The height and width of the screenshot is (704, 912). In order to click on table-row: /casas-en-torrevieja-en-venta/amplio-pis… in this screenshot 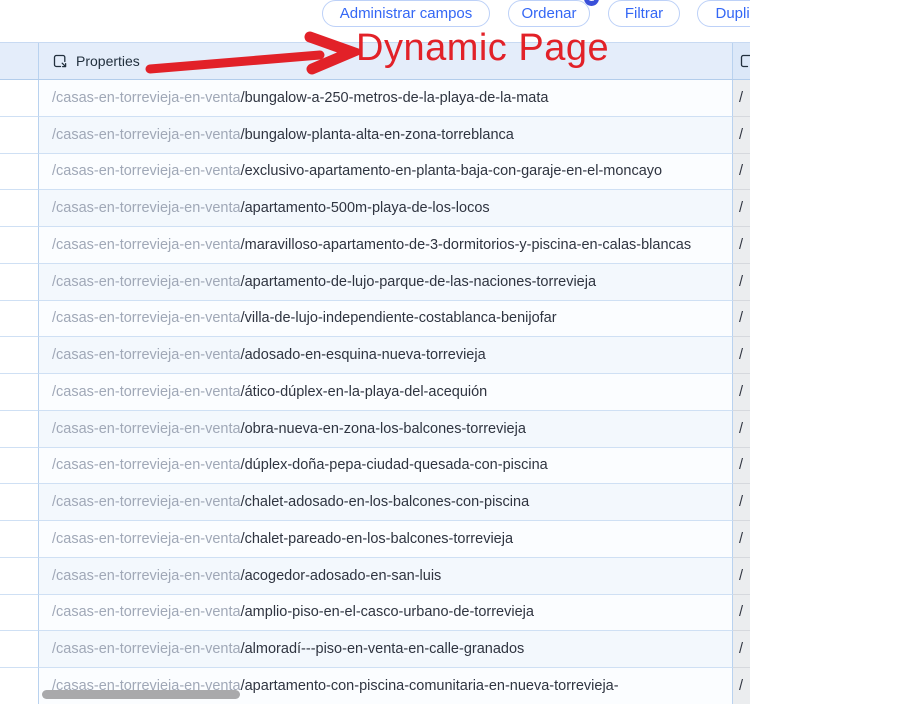, I will do `click(375, 613)`.